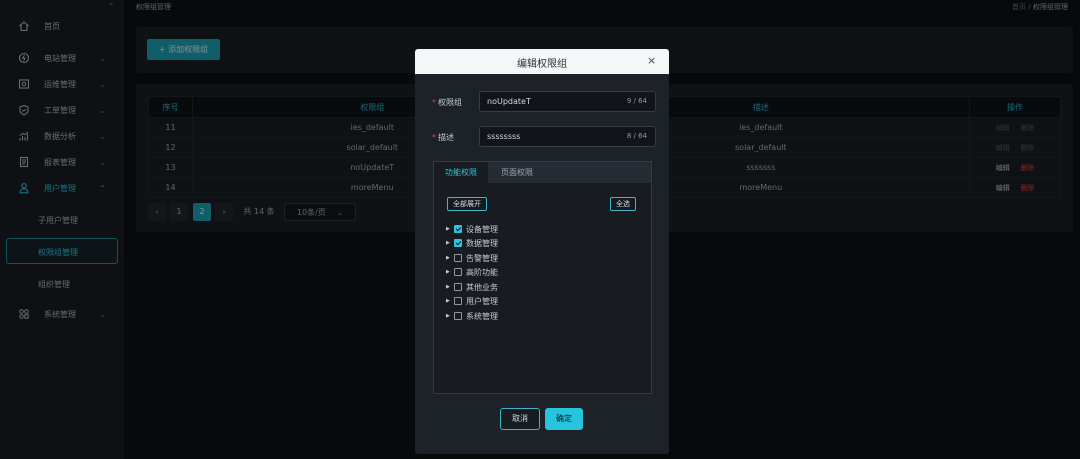 This screenshot has width=1080, height=459. Describe the element at coordinates (482, 243) in the screenshot. I see `tree-node-label: 数据管理` at that location.